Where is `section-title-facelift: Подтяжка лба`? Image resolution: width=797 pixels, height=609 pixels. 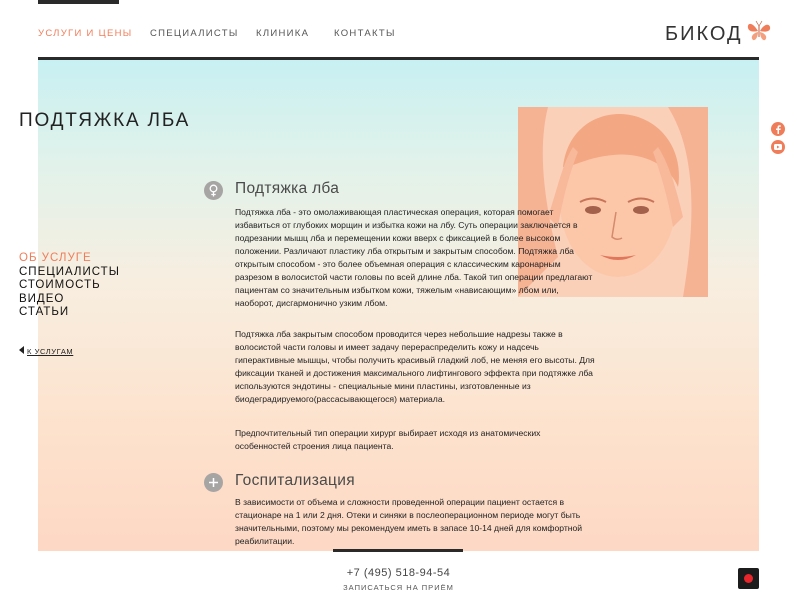 section-title-facelift: Подтяжка лба is located at coordinates (287, 188).